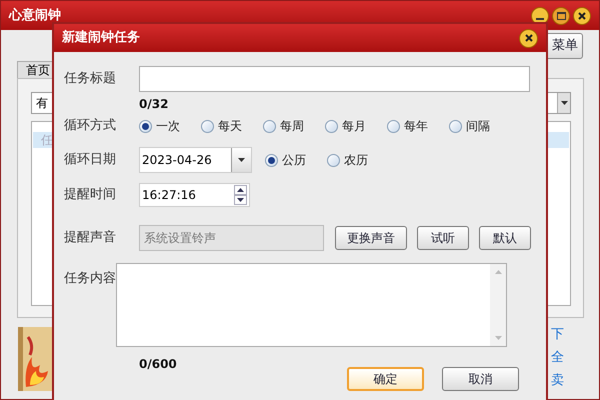  Describe the element at coordinates (292, 126) in the screenshot. I see `radio-label: 每周` at that location.